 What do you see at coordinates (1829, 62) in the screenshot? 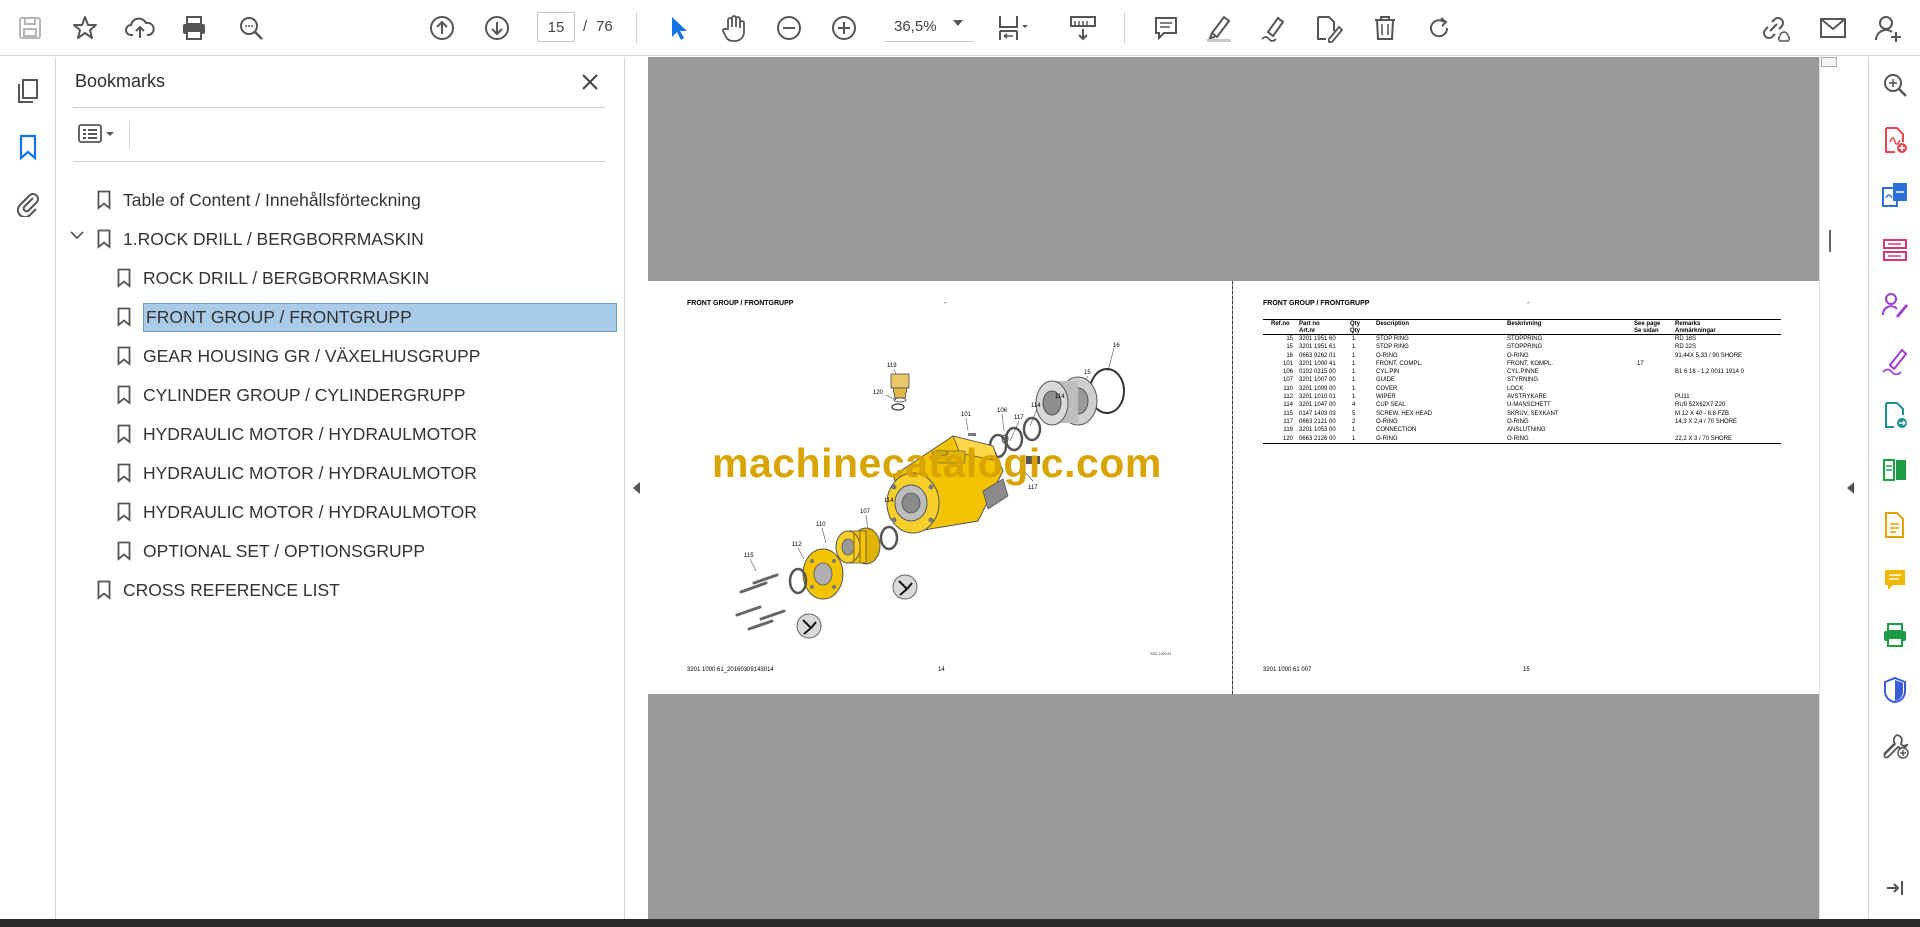
I see `scrollbar-top-button` at bounding box center [1829, 62].